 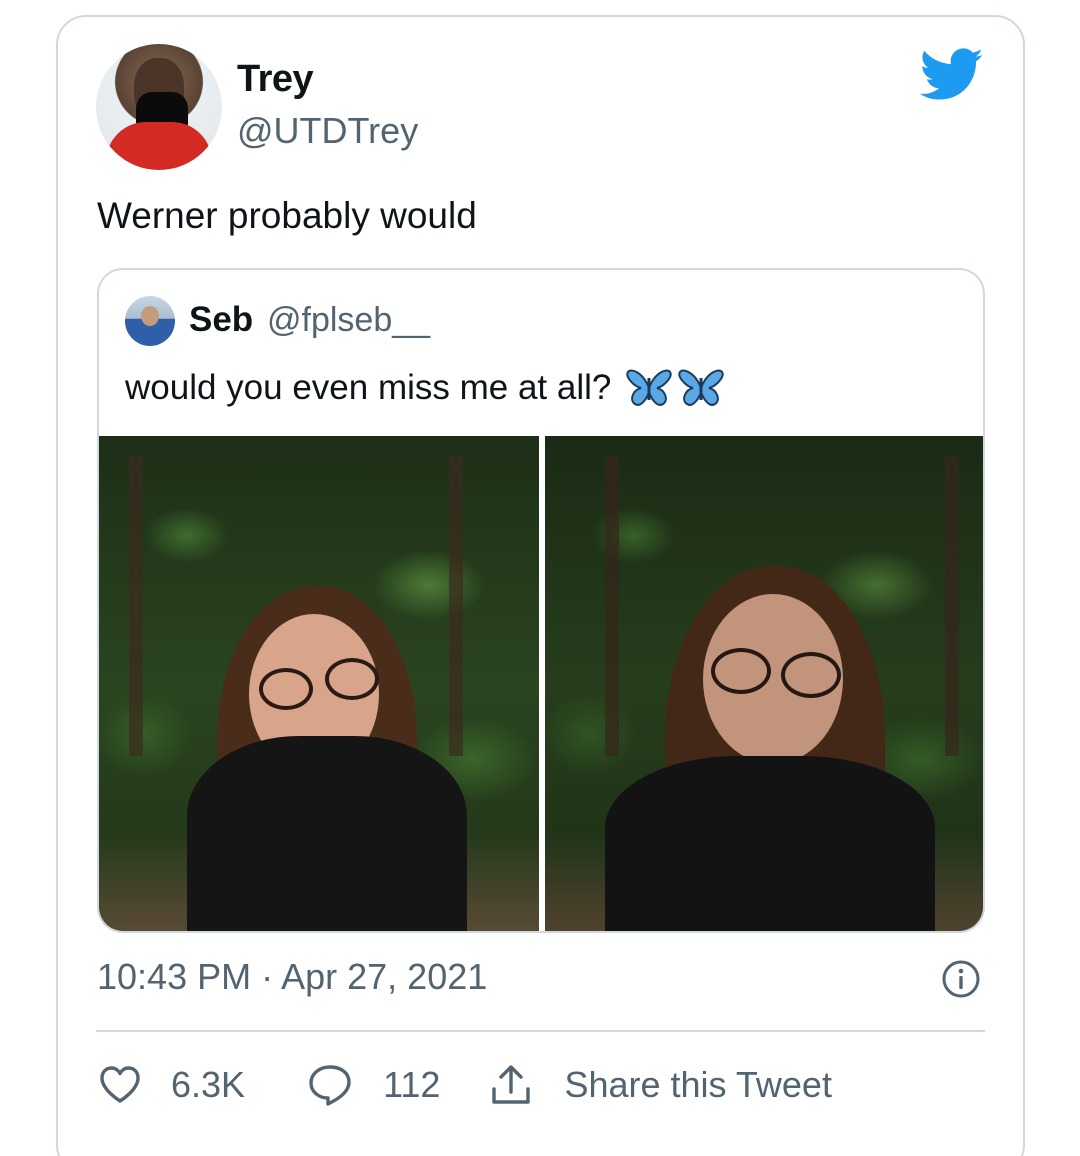 What do you see at coordinates (292, 977) in the screenshot?
I see `tweet-timestamp: 10:43 PM · Apr 27, 2021` at bounding box center [292, 977].